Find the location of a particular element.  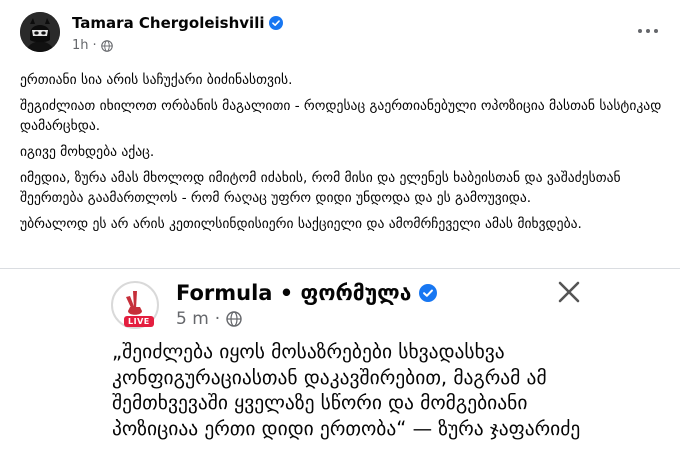

shared-time: 5 m is located at coordinates (192, 319).